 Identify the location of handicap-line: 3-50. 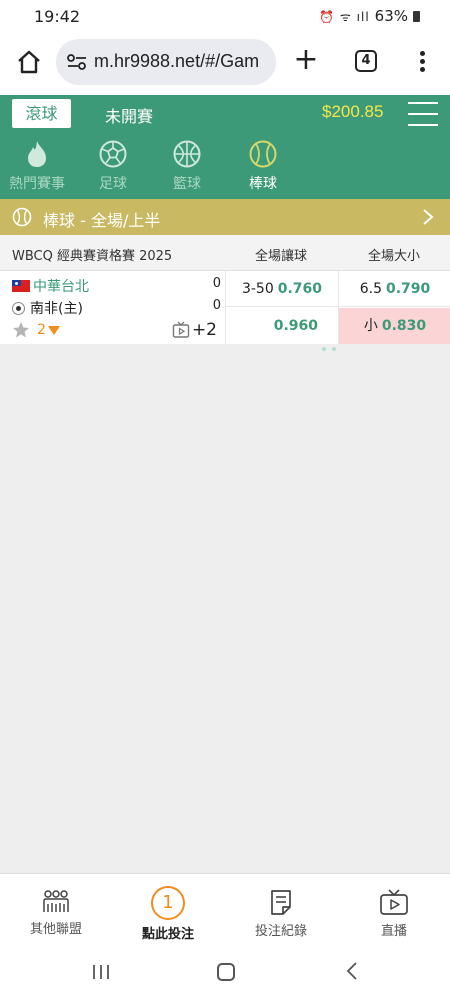
(257, 289).